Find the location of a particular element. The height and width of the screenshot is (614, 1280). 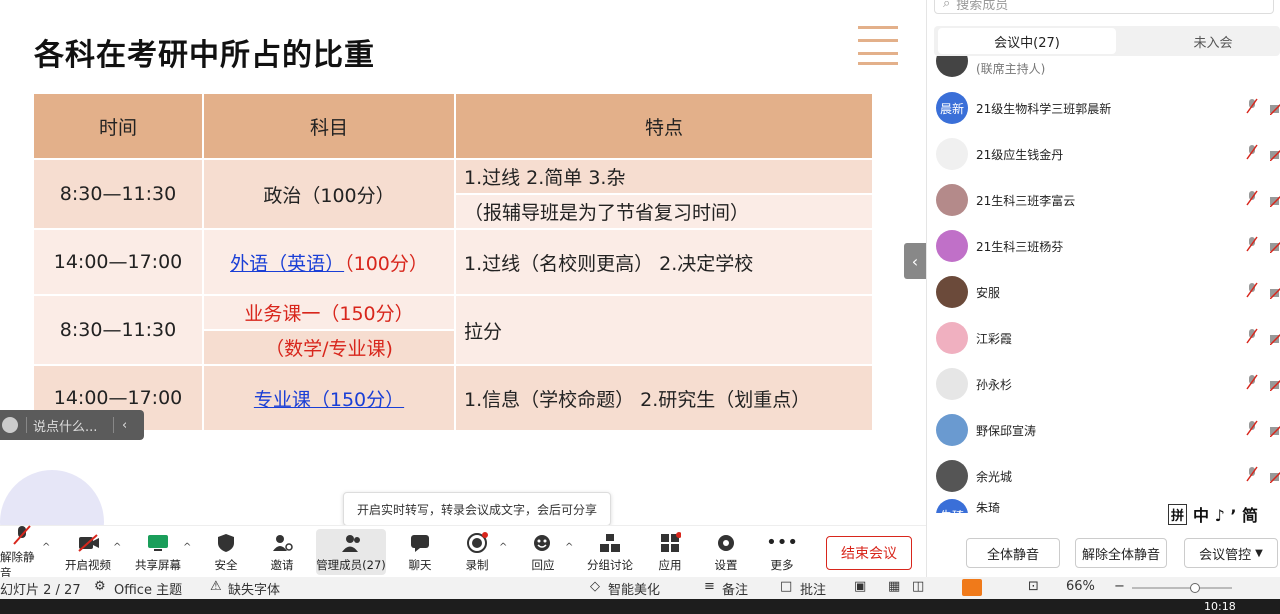

row-feature: 1.信息（学校命题） 2.研究生（划重点） is located at coordinates (665, 399).